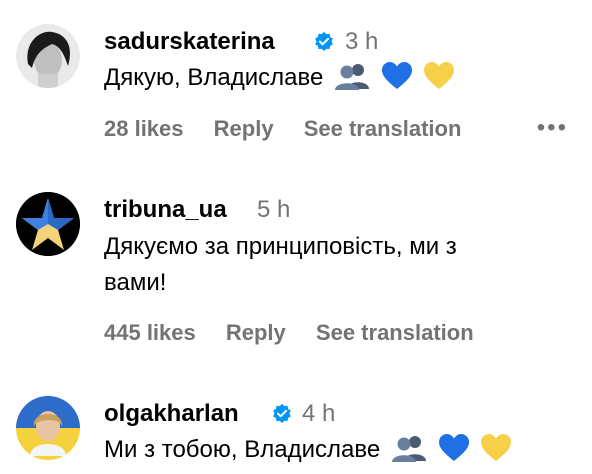  What do you see at coordinates (135, 282) in the screenshot?
I see `comment-text-line-2: вами!` at bounding box center [135, 282].